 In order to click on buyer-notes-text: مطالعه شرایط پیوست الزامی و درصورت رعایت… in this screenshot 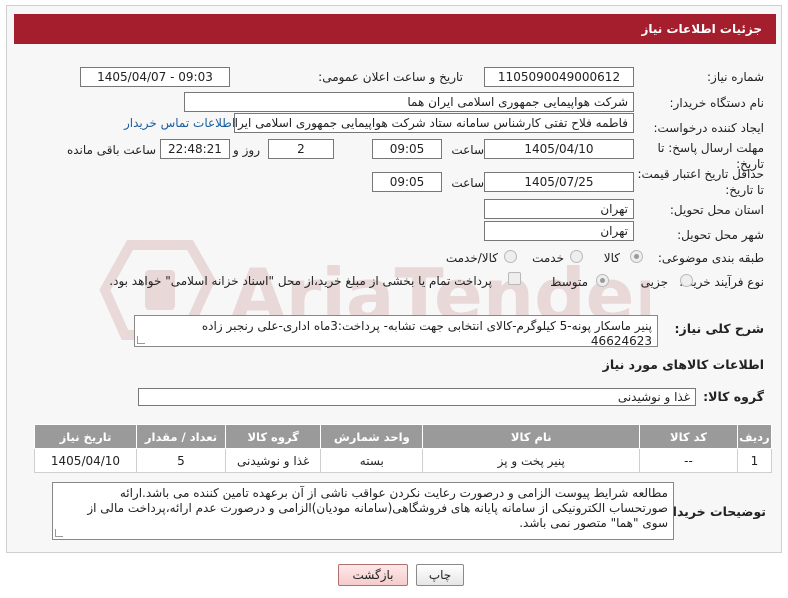, I will do `click(377, 508)`.